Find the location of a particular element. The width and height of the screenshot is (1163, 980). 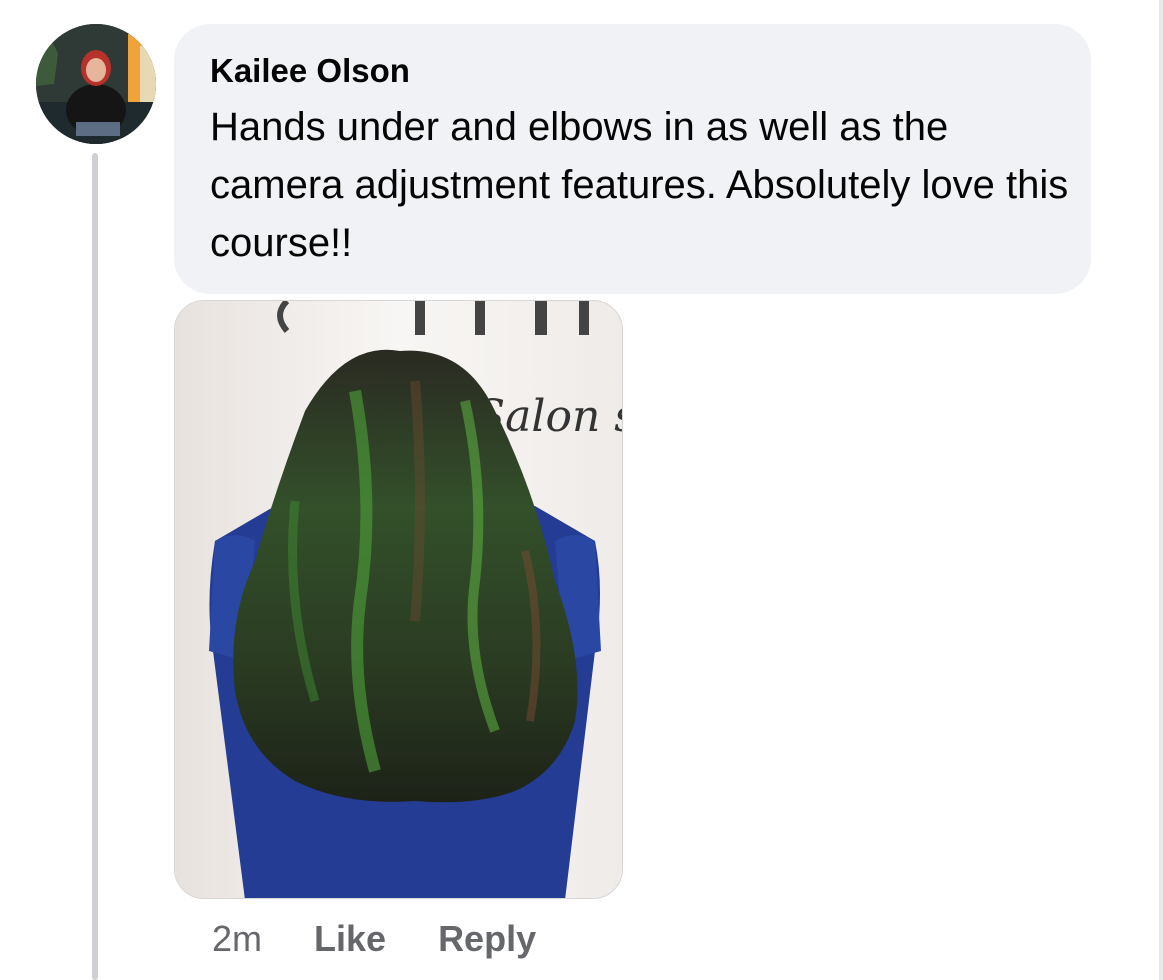

comment-author: Kailee Olson is located at coordinates (632, 71).